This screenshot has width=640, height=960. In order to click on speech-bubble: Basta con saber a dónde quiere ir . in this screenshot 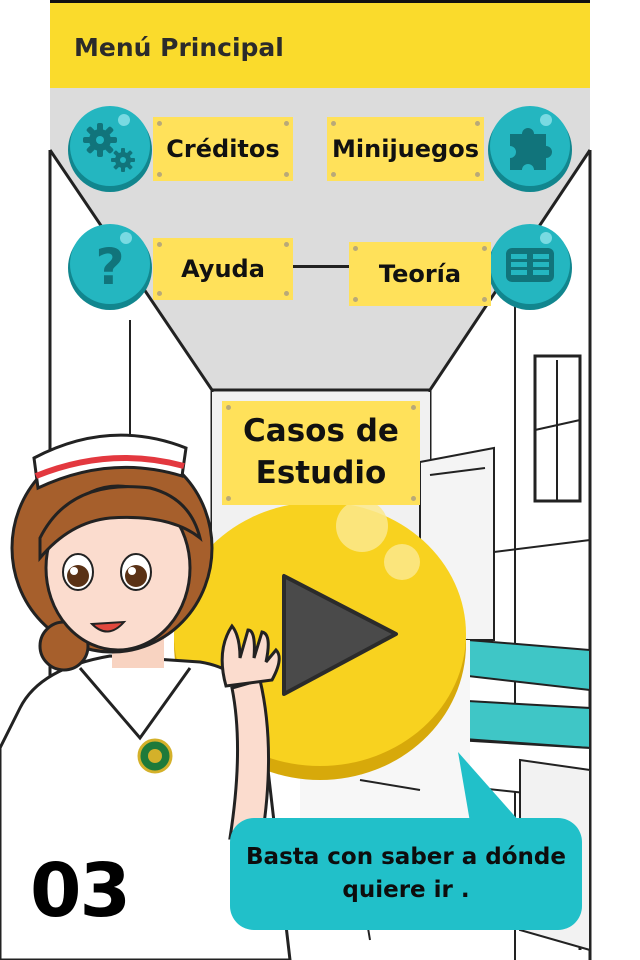, I will do `click(406, 874)`.